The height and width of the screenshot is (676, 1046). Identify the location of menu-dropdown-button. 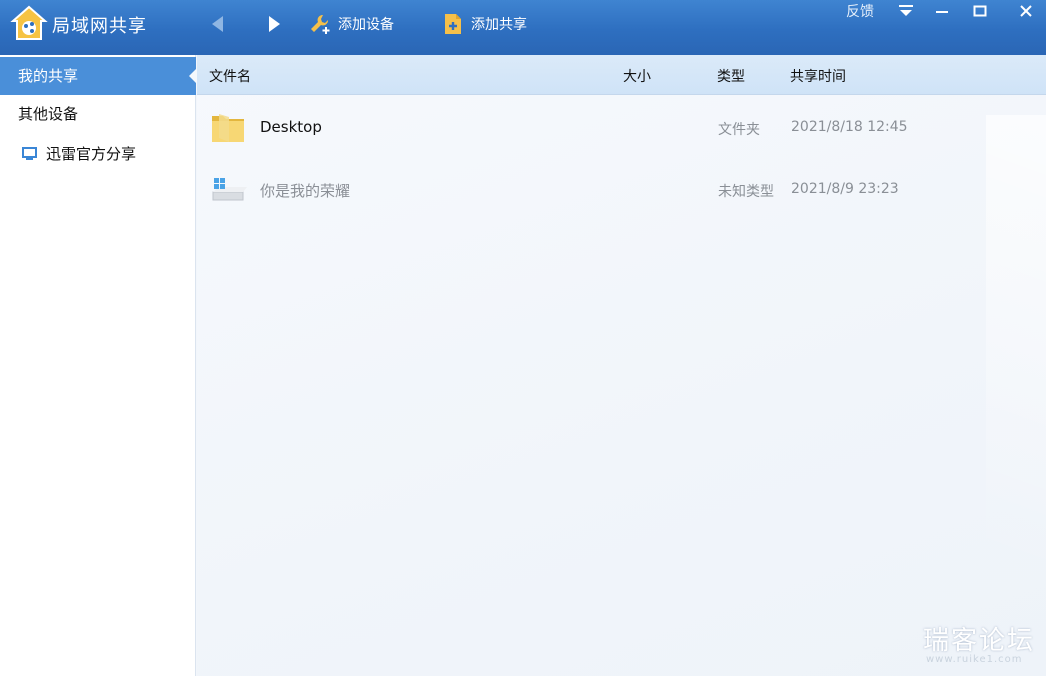
(906, 11).